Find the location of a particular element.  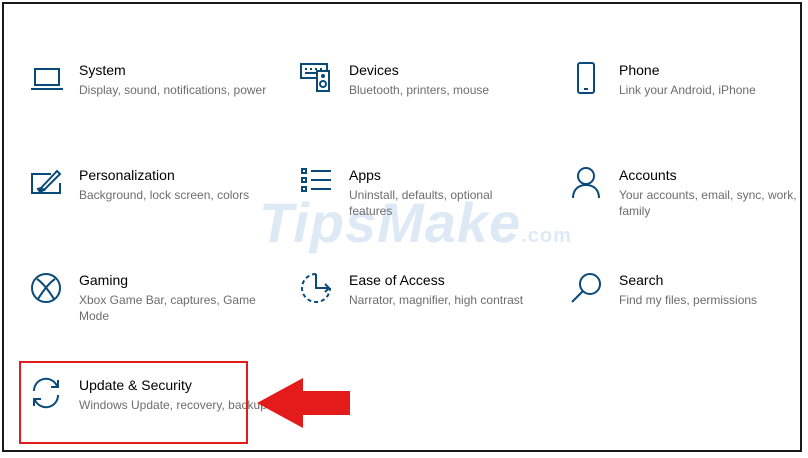

ease-of-access-title: Ease of Access is located at coordinates (397, 280).